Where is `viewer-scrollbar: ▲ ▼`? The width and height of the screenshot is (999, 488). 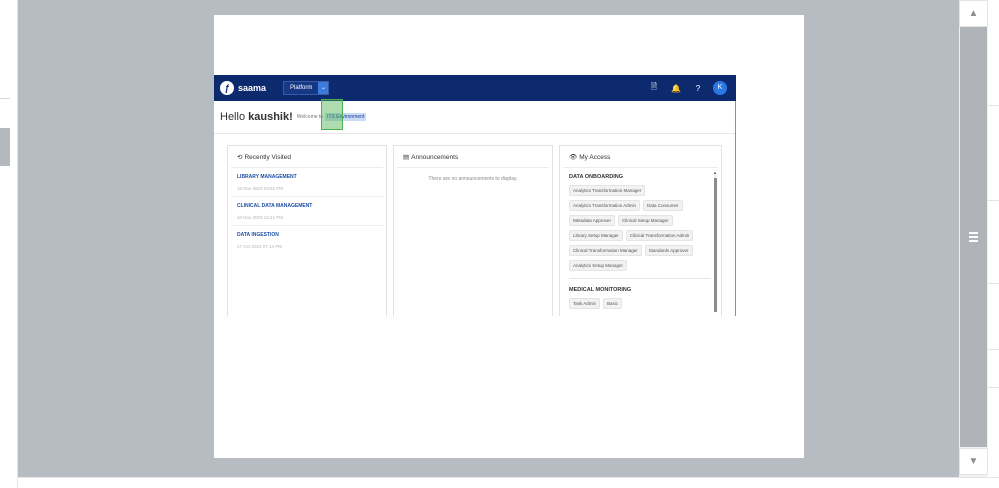 viewer-scrollbar: ▲ ▼ is located at coordinates (973, 238).